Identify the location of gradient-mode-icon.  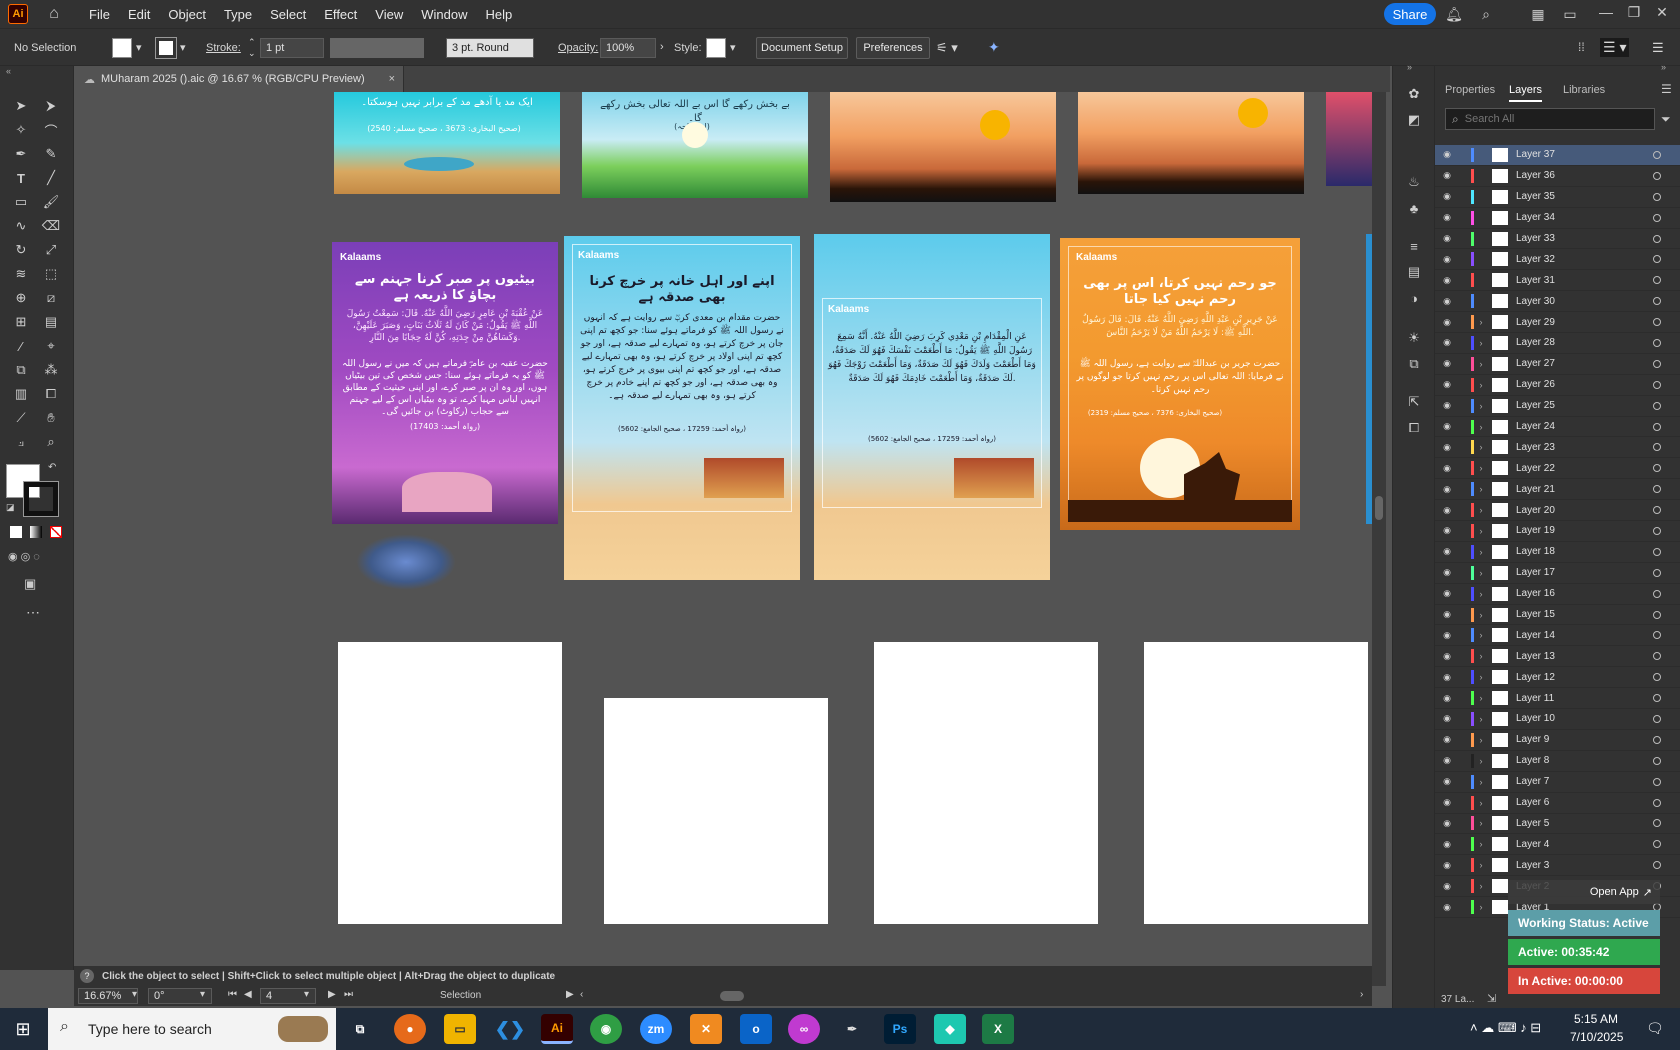
(36, 532).